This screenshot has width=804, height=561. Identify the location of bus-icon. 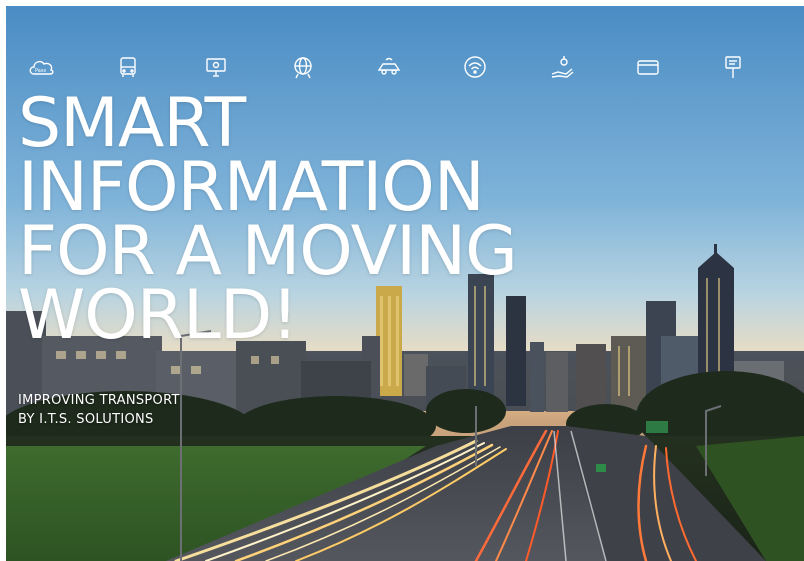
(128, 67).